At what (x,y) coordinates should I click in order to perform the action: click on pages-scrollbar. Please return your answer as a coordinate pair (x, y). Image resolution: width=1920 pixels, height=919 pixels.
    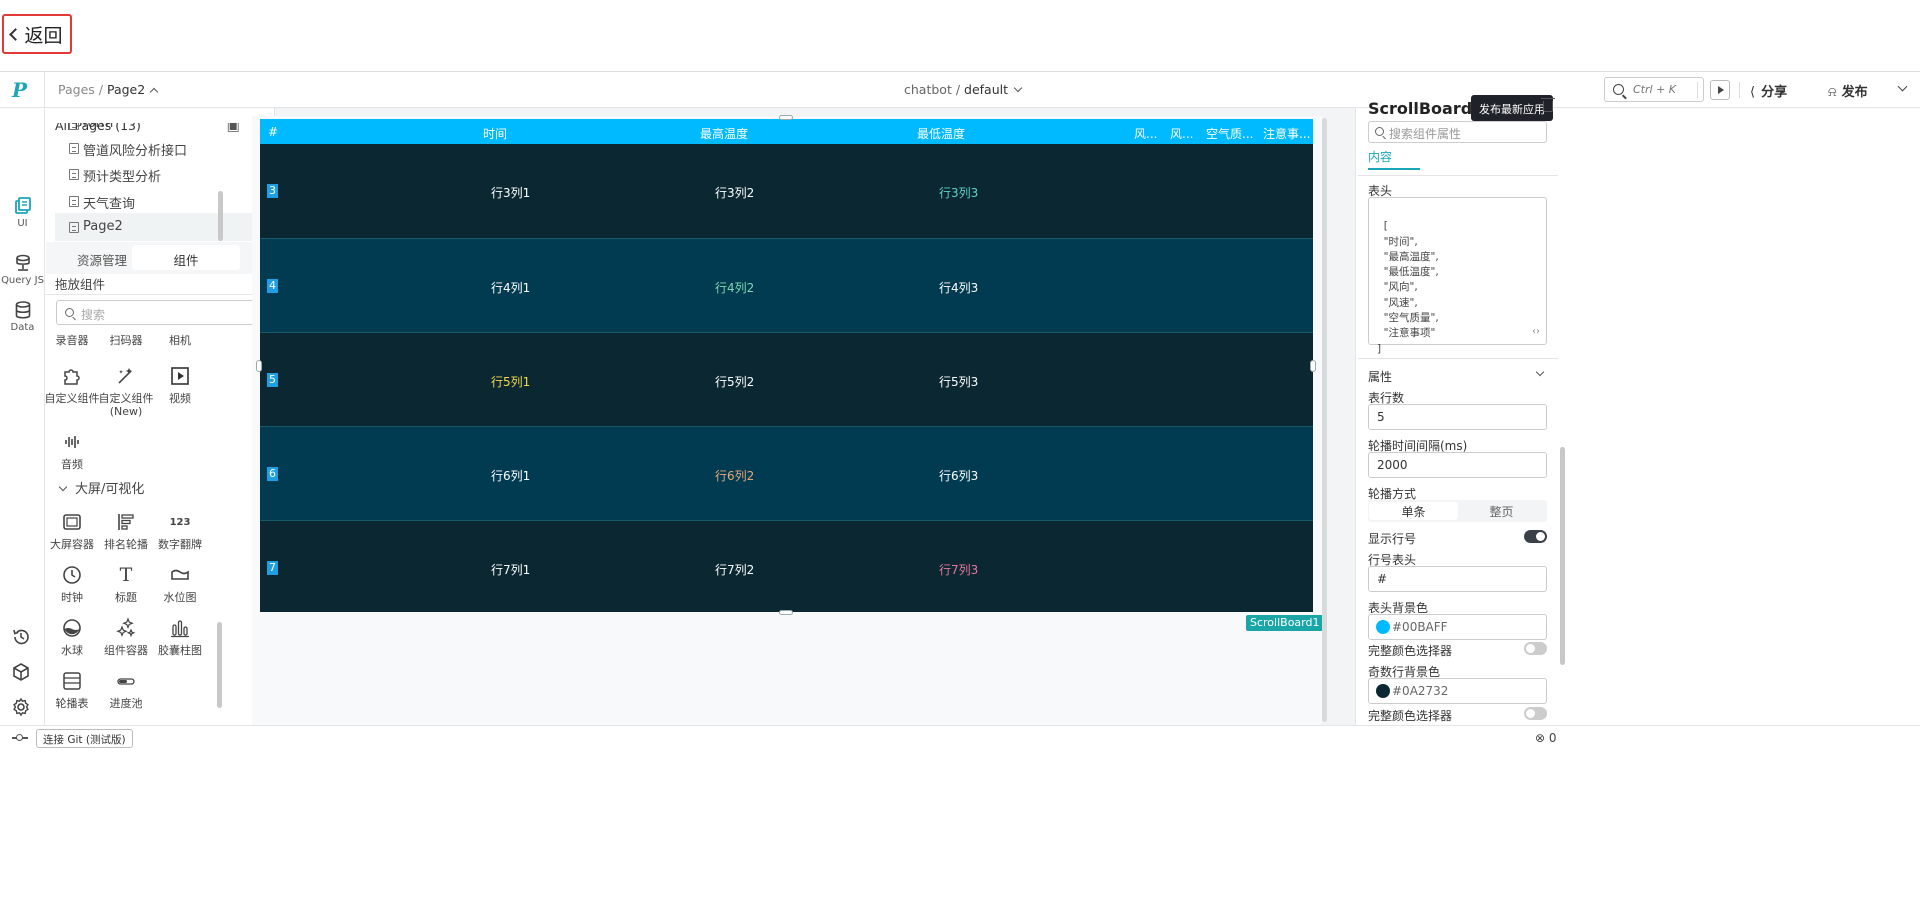
    Looking at the image, I should click on (220, 216).